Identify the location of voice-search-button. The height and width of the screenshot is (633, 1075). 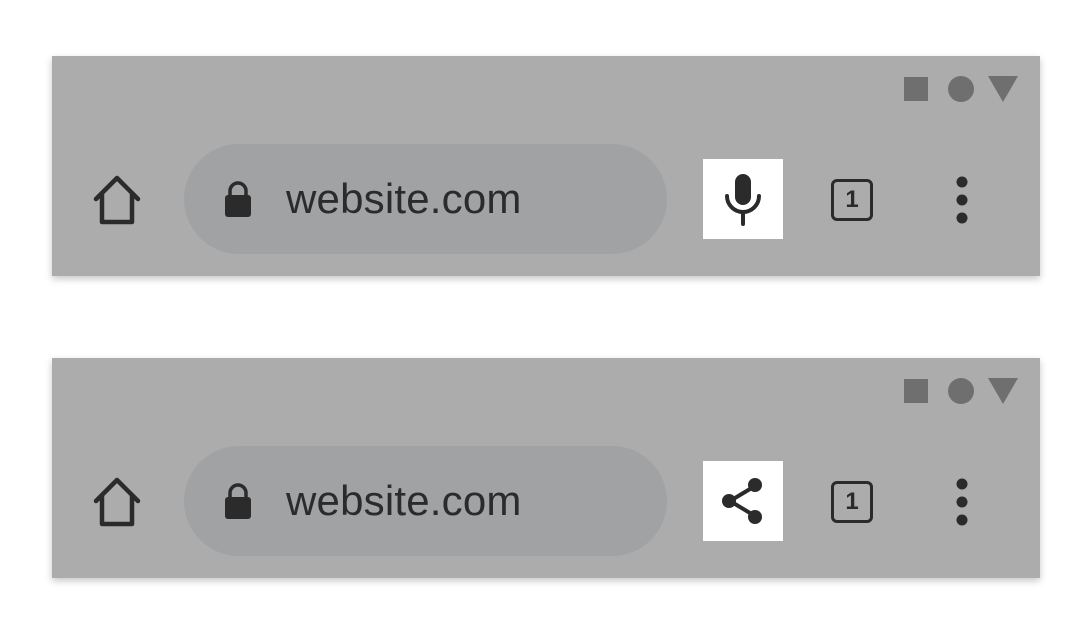
(743, 199).